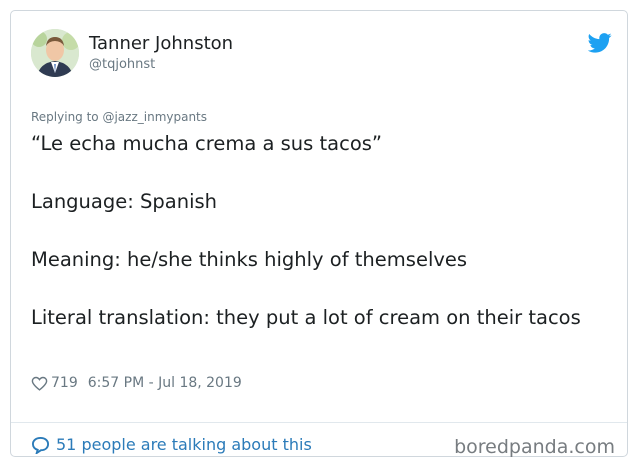 The width and height of the screenshot is (640, 467). What do you see at coordinates (40, 445) in the screenshot?
I see `speech-bubble-icon` at bounding box center [40, 445].